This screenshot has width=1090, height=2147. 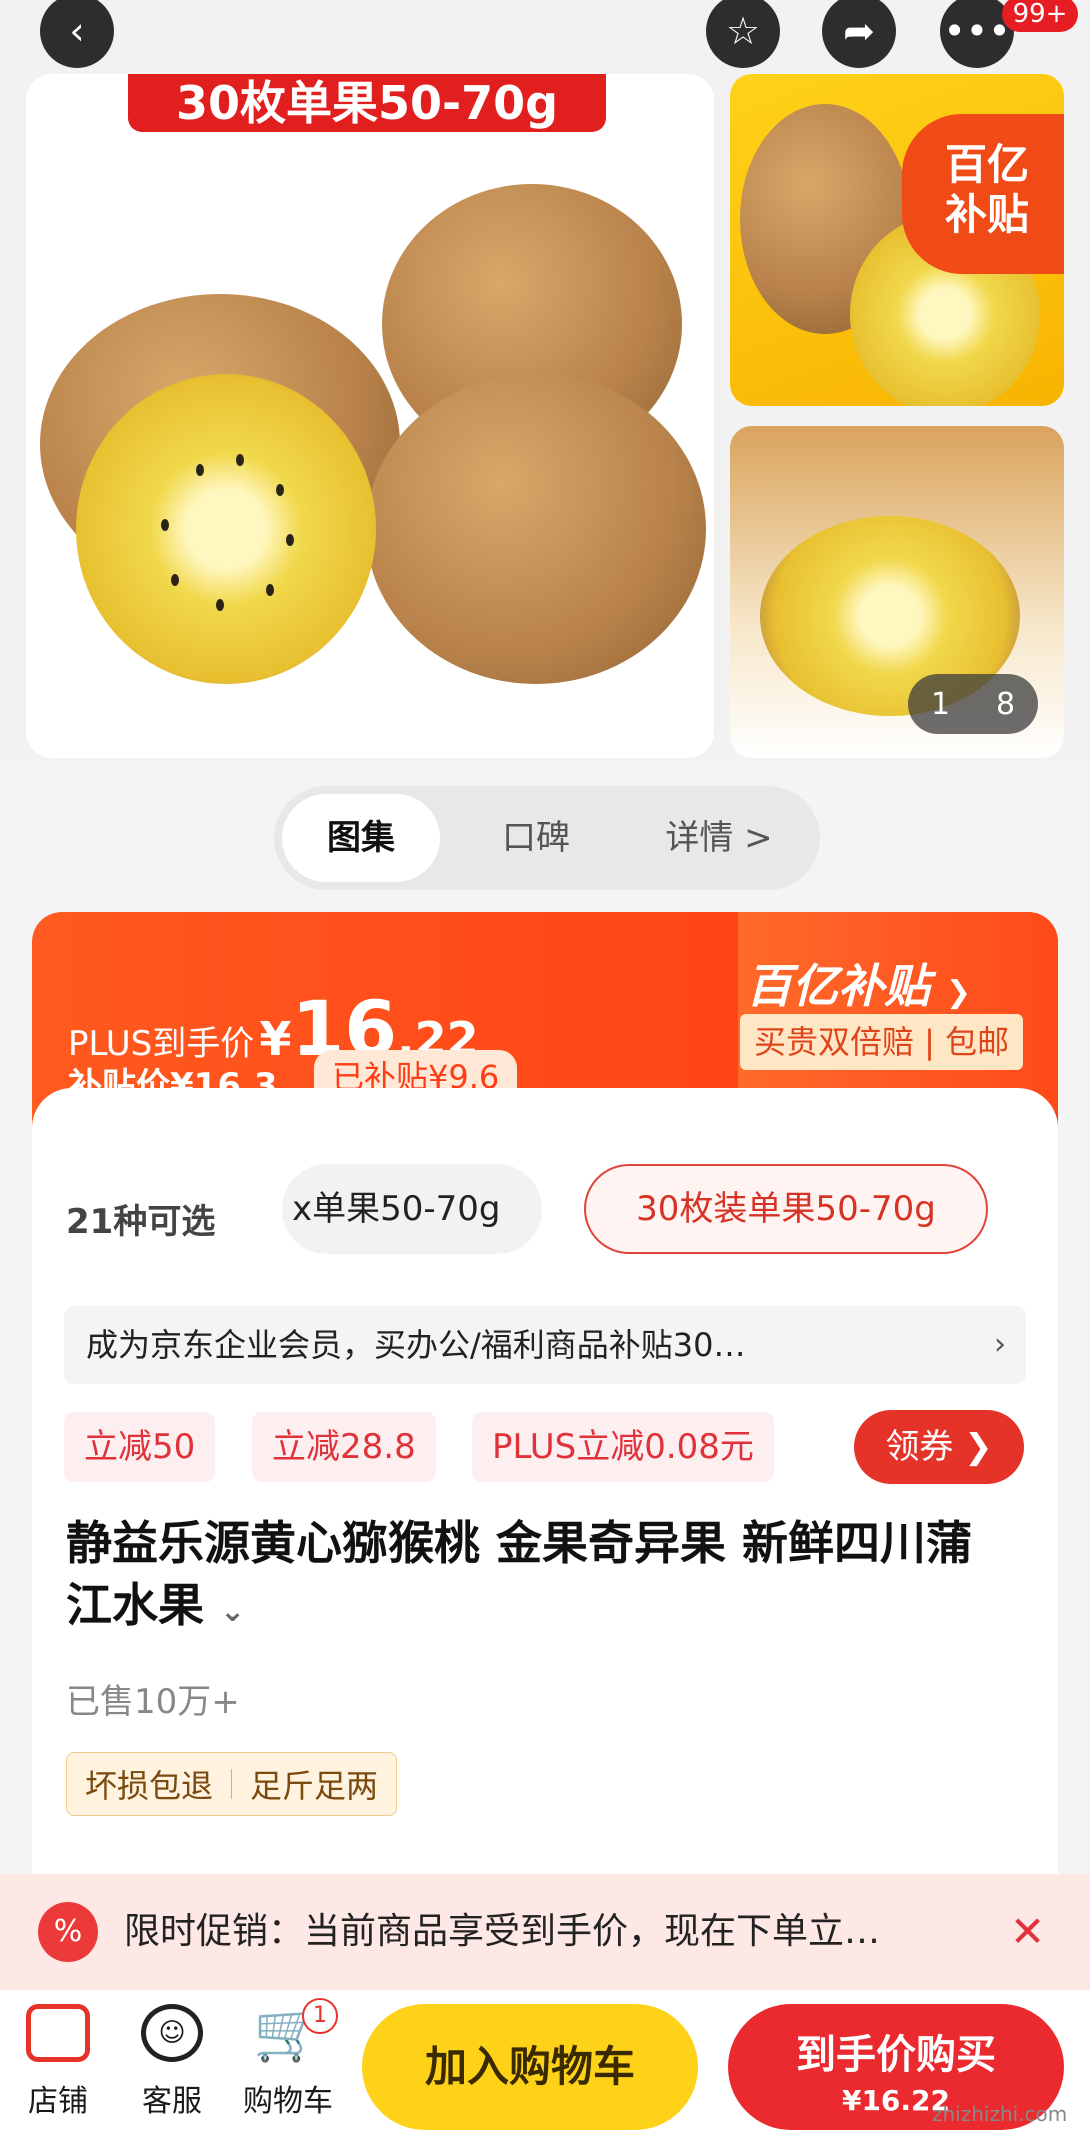 What do you see at coordinates (77, 31) in the screenshot?
I see `chevron-left-icon: ‹` at bounding box center [77, 31].